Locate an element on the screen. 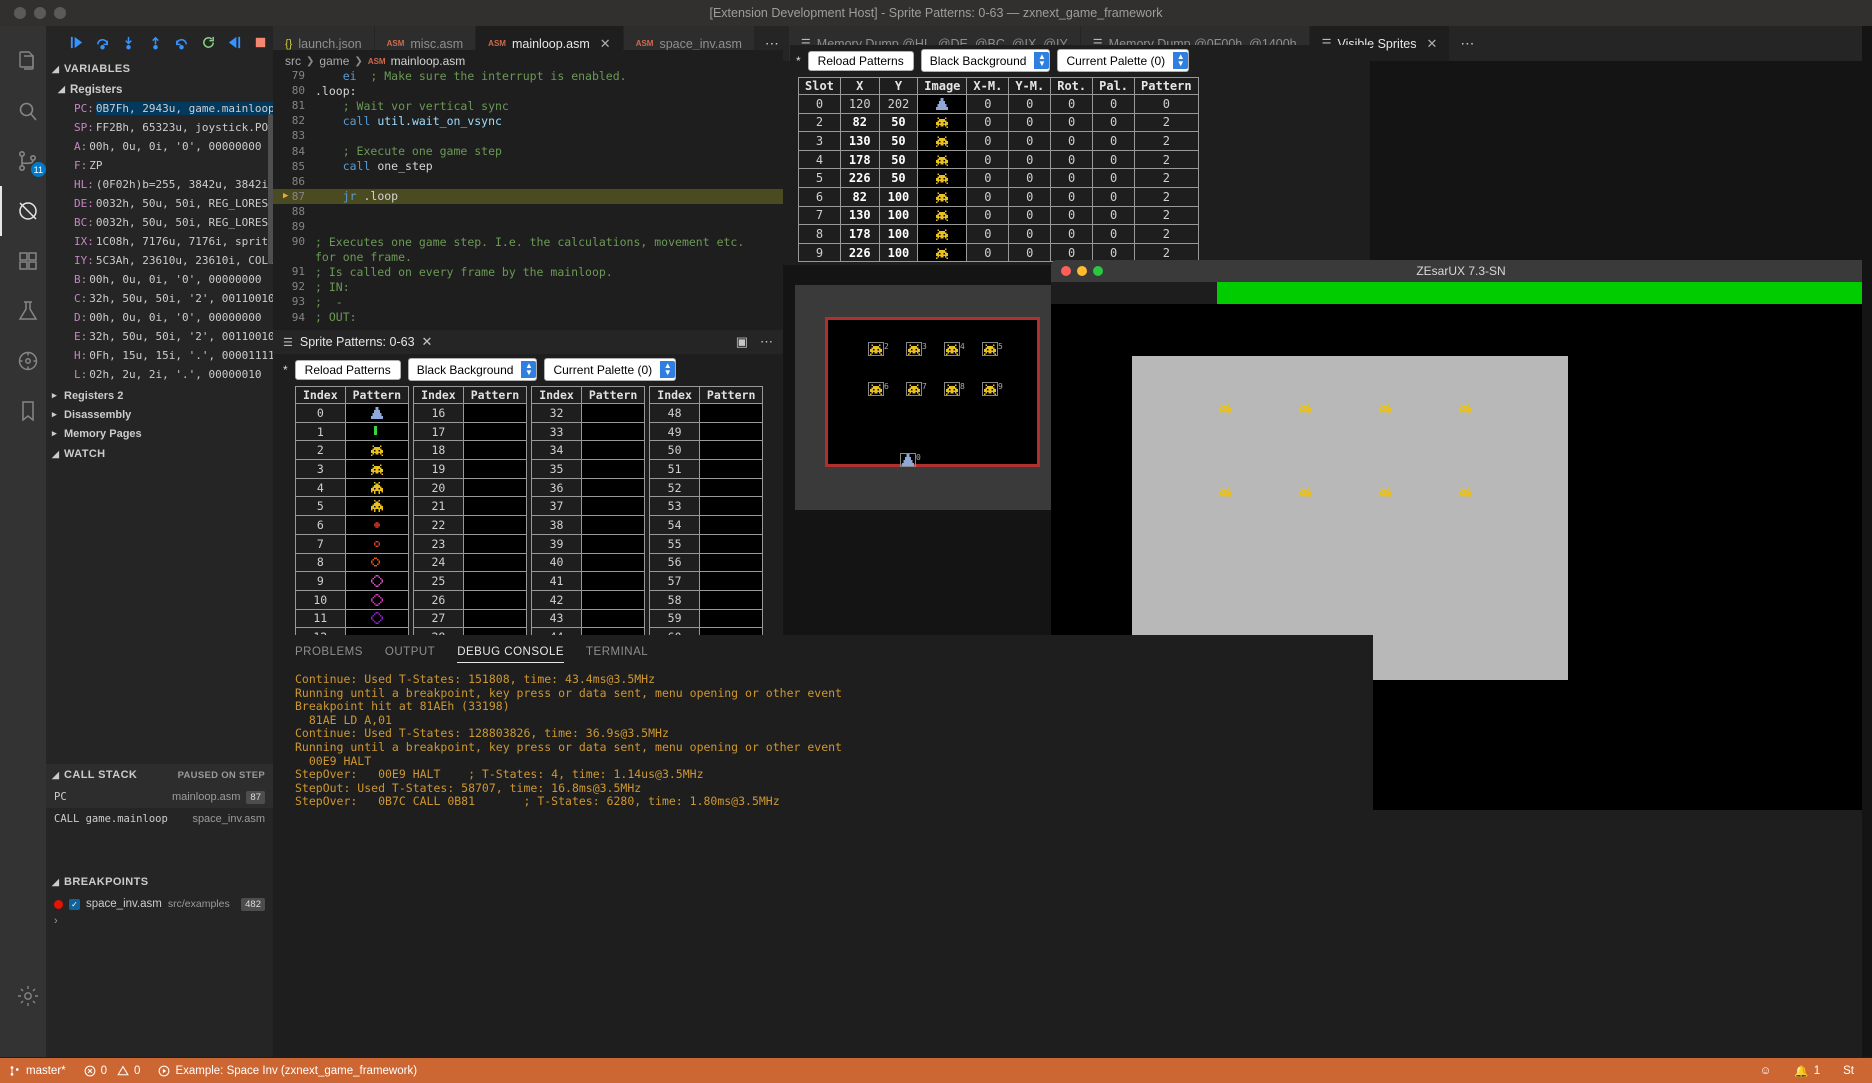  table-row: 59 is located at coordinates (706, 618).